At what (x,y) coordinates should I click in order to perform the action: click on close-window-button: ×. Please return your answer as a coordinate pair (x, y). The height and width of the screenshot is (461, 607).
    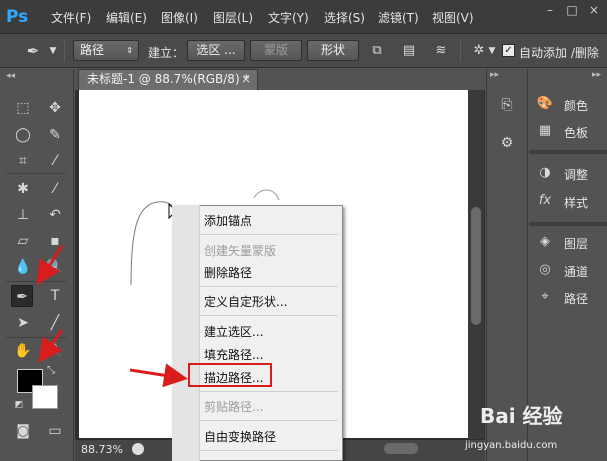
    Looking at the image, I should click on (594, 10).